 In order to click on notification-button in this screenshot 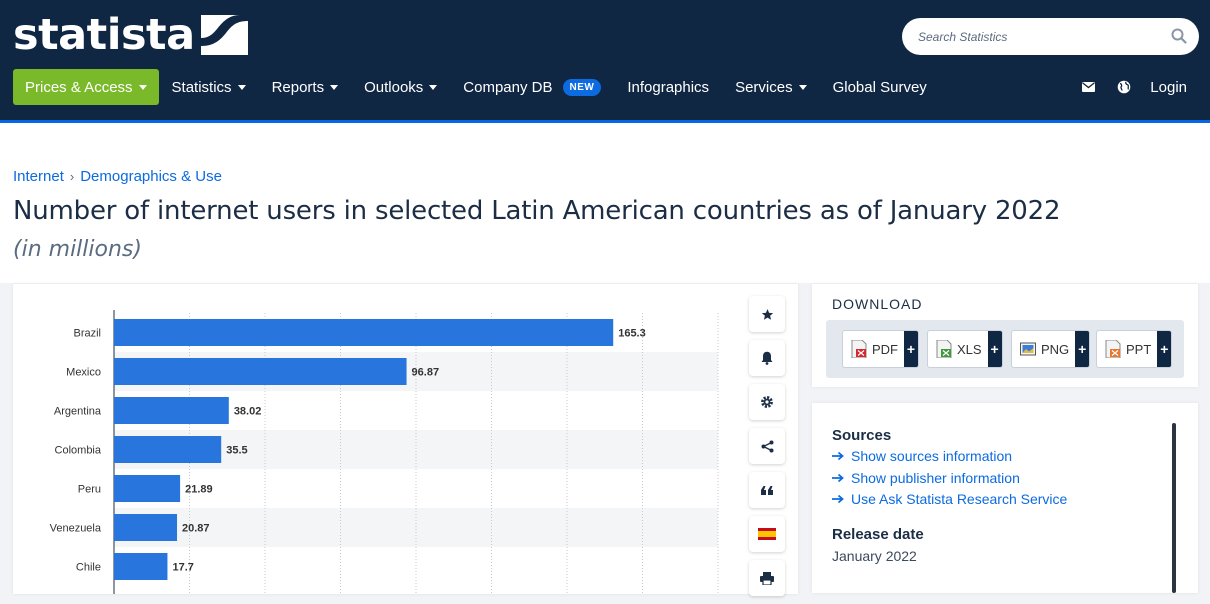, I will do `click(767, 358)`.